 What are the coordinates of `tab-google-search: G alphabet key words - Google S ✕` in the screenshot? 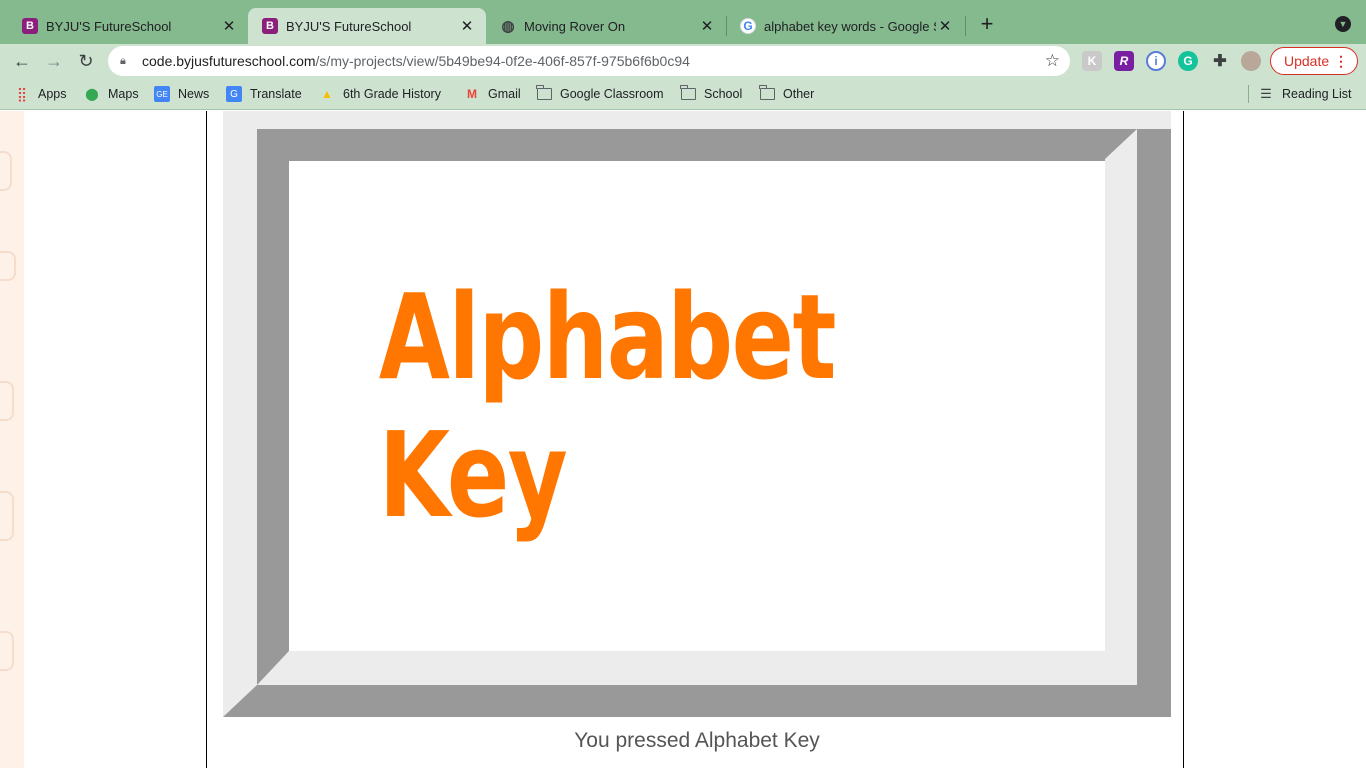 It's located at (845, 26).